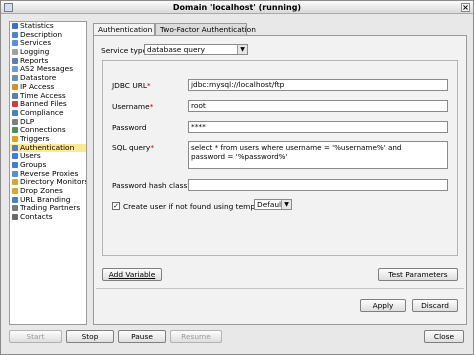  I want to click on service-type-value: database query, so click(176, 49).